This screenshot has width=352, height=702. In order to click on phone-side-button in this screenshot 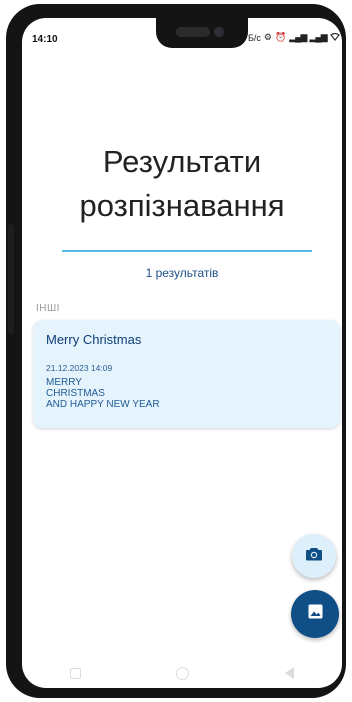, I will do `click(11, 279)`.